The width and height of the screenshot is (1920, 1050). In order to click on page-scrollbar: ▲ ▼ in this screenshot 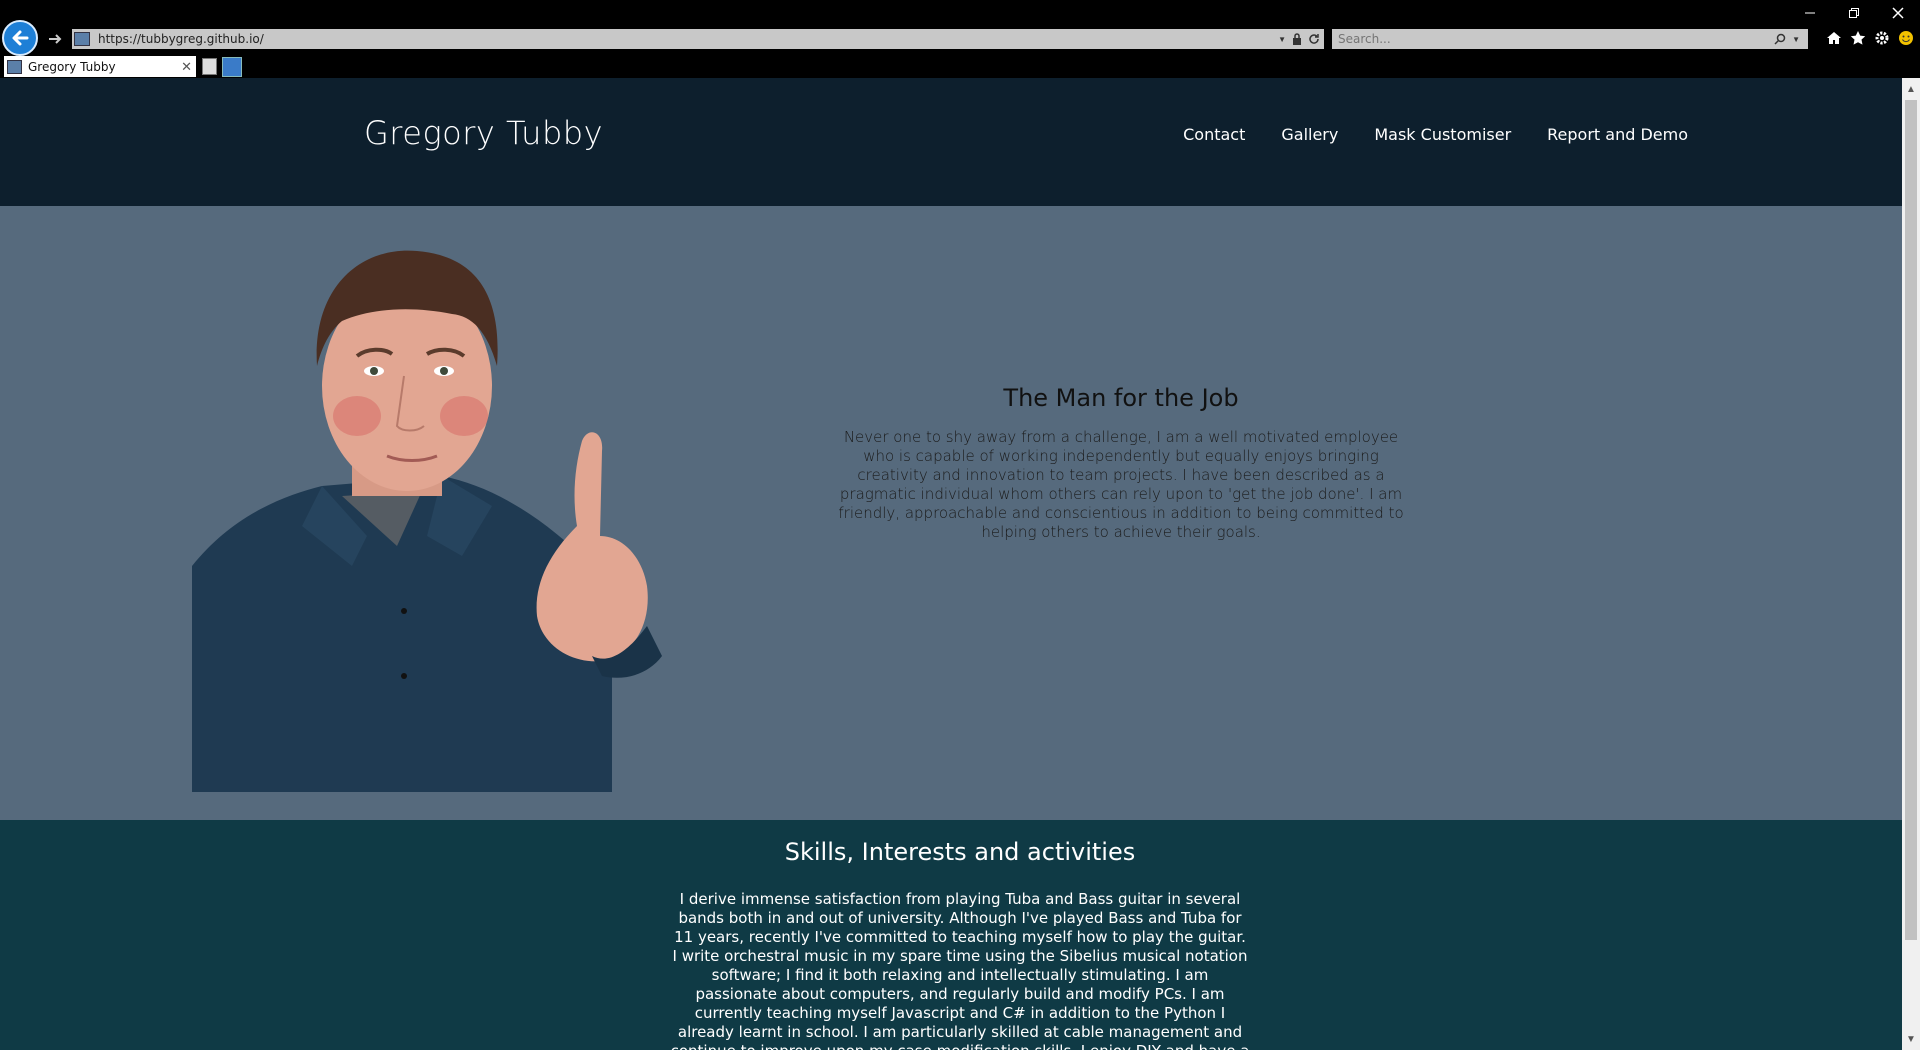, I will do `click(1911, 564)`.